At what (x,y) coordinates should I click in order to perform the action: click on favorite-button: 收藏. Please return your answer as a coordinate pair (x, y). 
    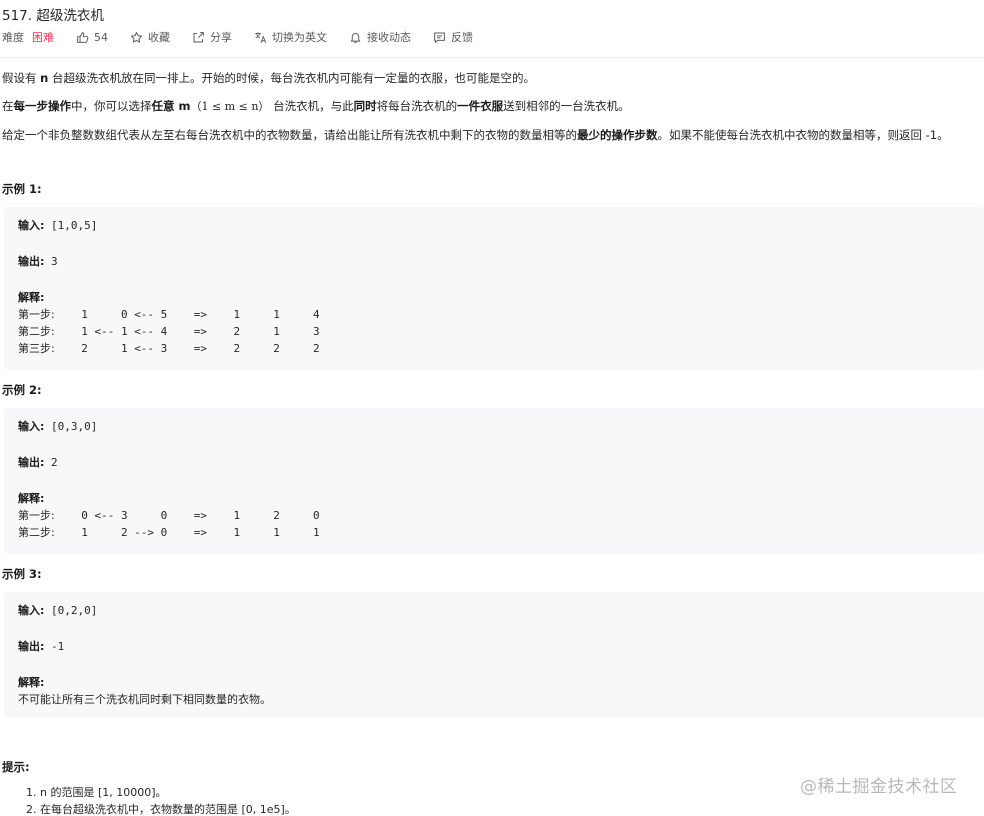
    Looking at the image, I should click on (150, 37).